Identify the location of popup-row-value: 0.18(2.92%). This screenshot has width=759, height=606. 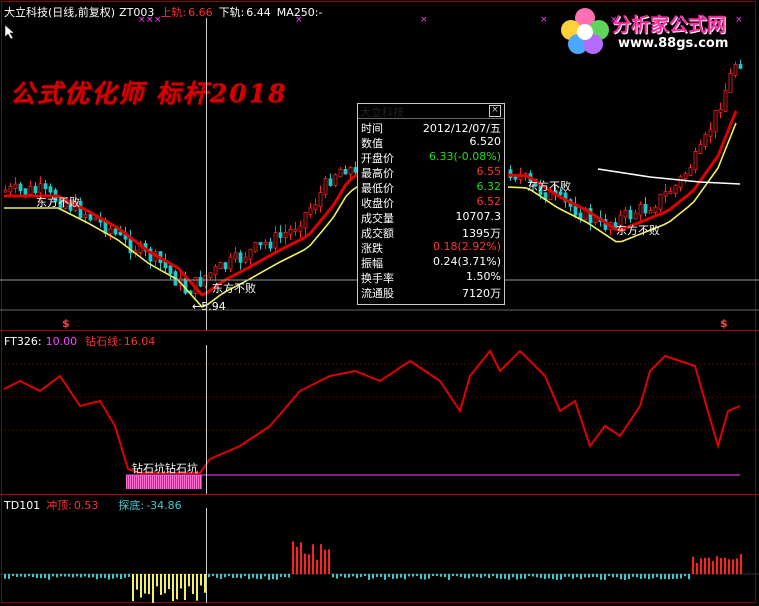
(466, 246).